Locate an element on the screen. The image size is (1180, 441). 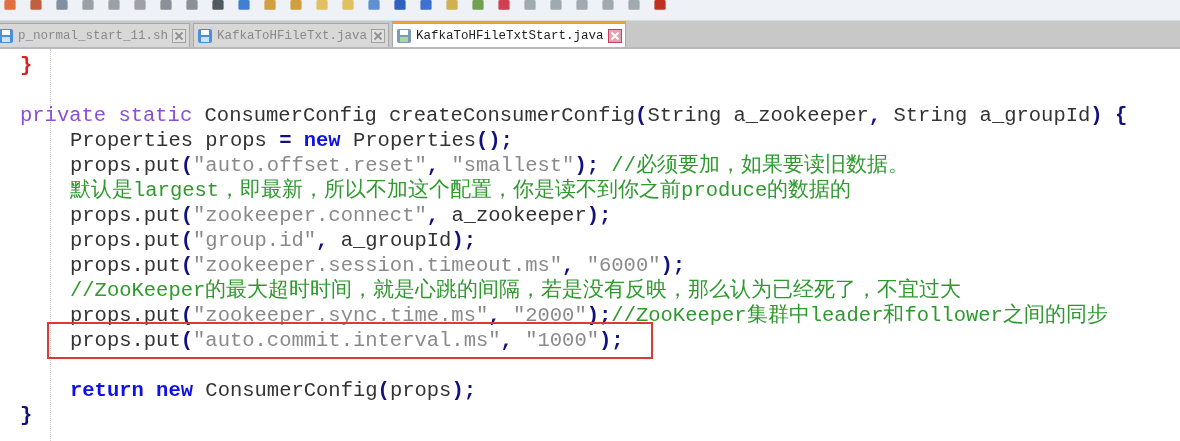
code-line: //ZooKeeper的最大超时时间，就是心跳的间隔，若是没有反映，那么认为已经死了，不宜过大 is located at coordinates (516, 290).